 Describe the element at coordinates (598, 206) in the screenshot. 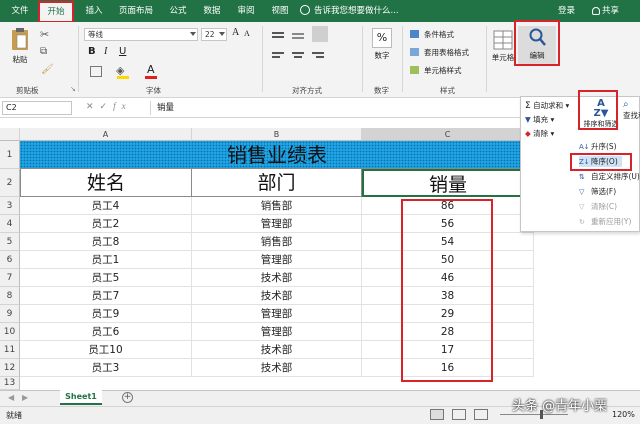

I see `menu-item: ▽ 清除(C)` at that location.